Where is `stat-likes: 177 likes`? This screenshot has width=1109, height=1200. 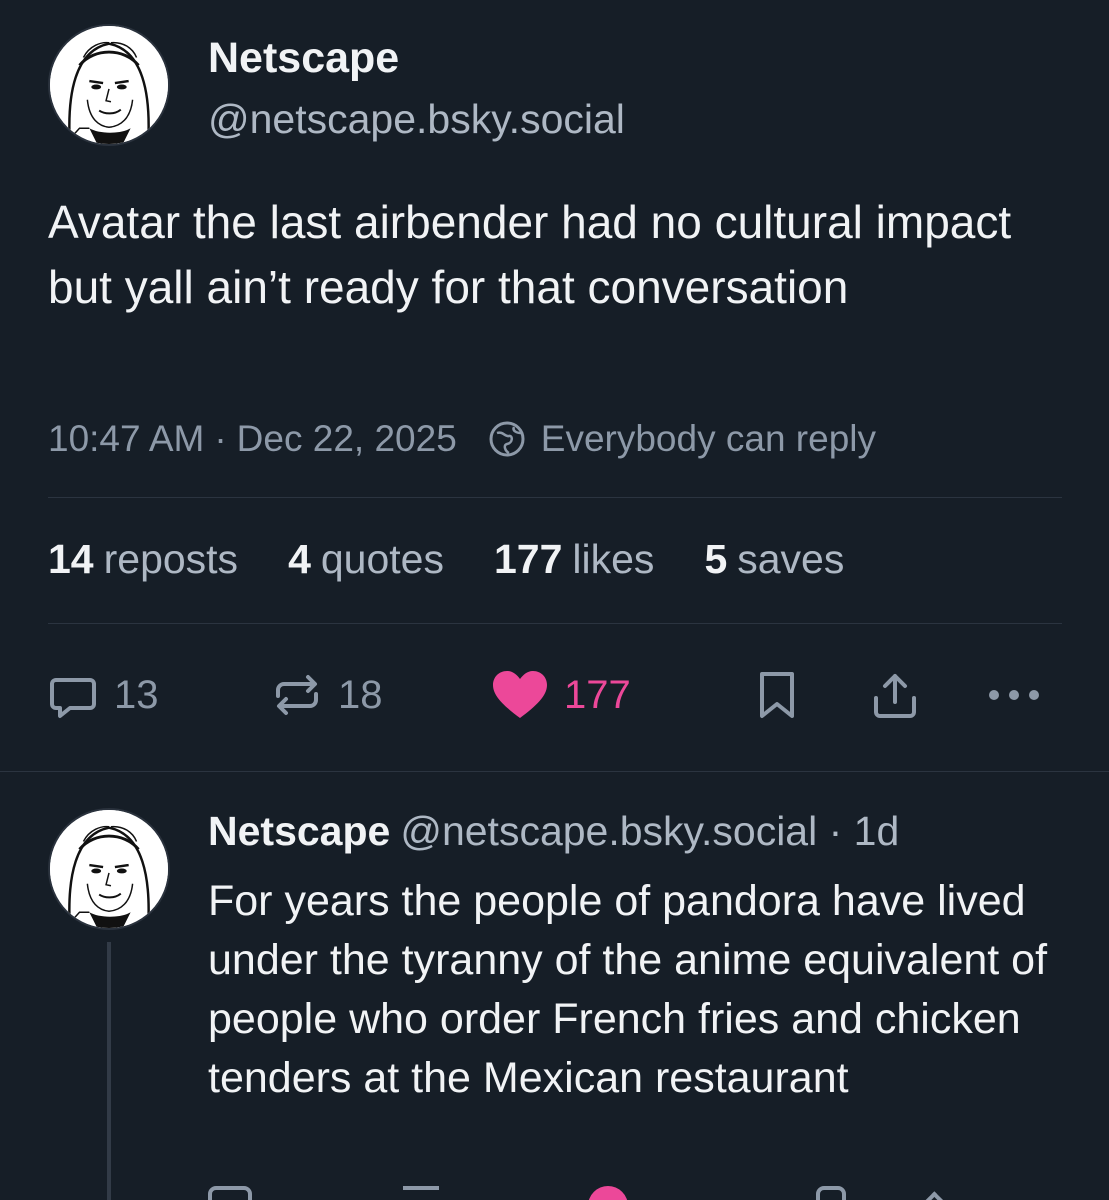 stat-likes: 177 likes is located at coordinates (574, 559).